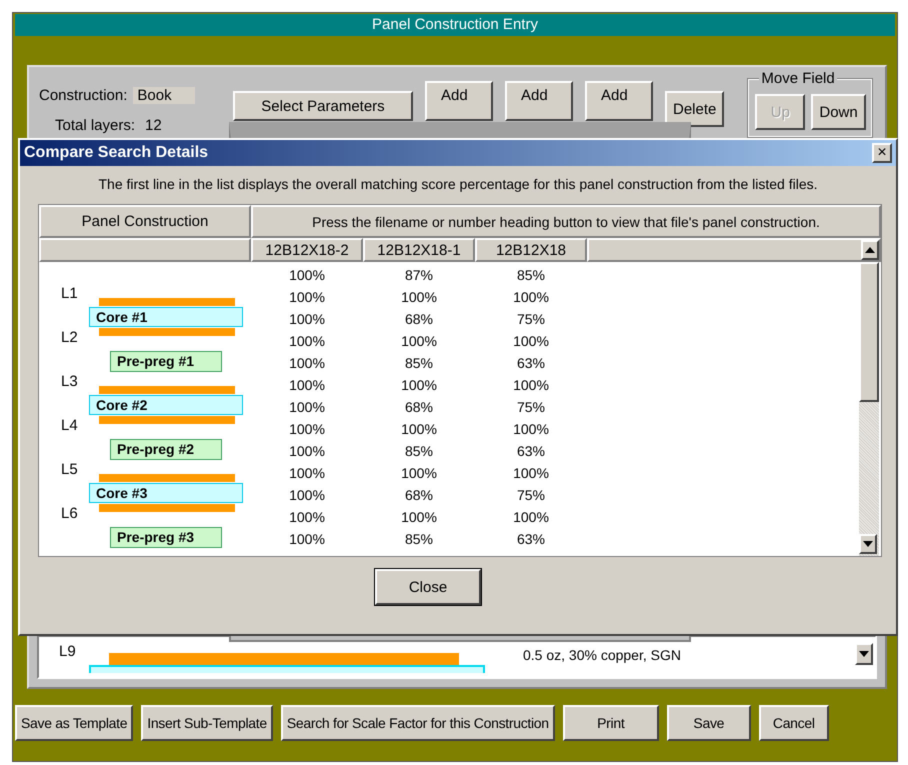  What do you see at coordinates (419, 250) in the screenshot?
I see `file-heading-button: 12B12X18-1` at bounding box center [419, 250].